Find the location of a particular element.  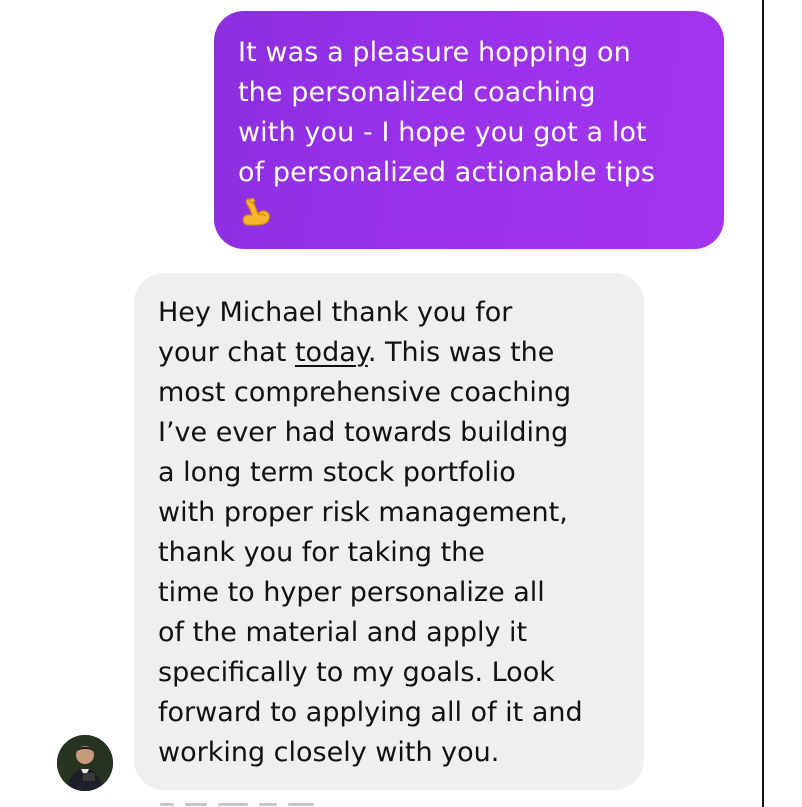

message-line: specifically to my goals. Look is located at coordinates (356, 672).